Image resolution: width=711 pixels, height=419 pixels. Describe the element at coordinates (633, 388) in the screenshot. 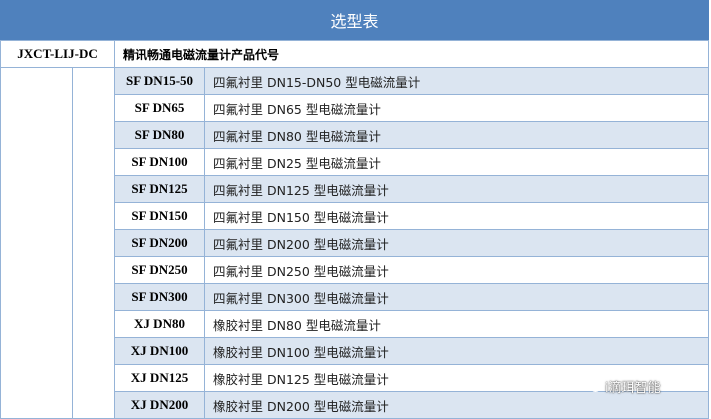

I see `watermark-text: i滴珥智能` at that location.